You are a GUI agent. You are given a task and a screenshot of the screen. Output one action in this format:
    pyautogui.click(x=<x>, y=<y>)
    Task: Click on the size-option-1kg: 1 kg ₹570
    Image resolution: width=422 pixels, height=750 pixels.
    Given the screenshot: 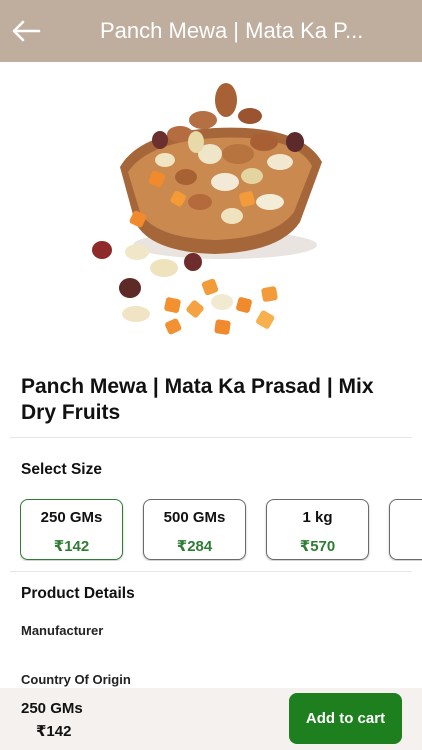 What is the action you would take?
    pyautogui.click(x=317, y=529)
    